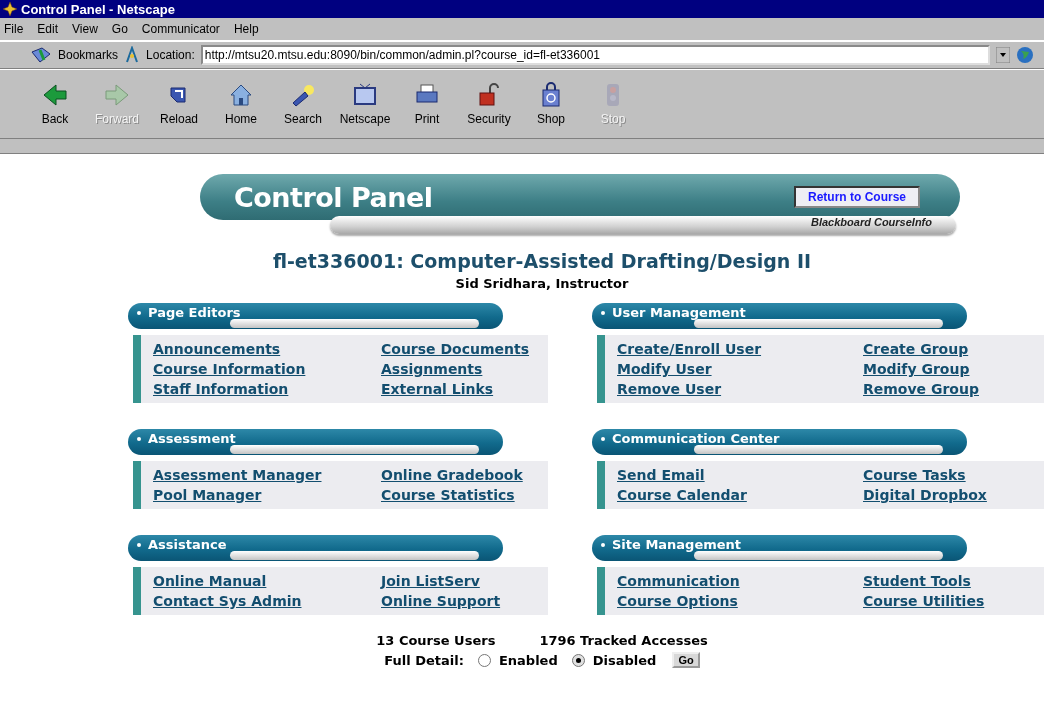 The width and height of the screenshot is (1044, 705). I want to click on toolbar-button: Security, so click(489, 104).